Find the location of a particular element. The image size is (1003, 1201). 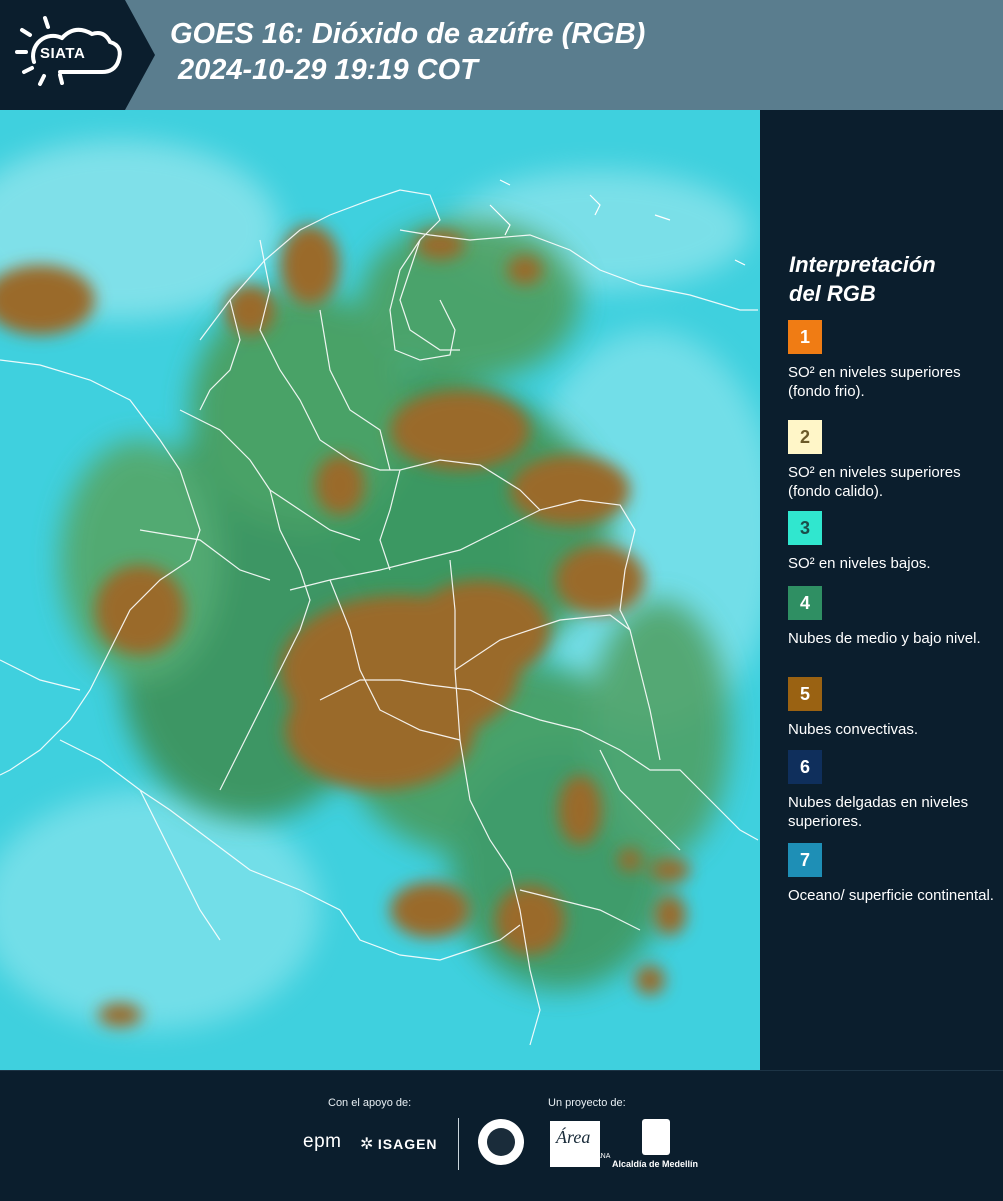

legend-text: Nubes delgadas en niveles superiores. is located at coordinates (878, 812).